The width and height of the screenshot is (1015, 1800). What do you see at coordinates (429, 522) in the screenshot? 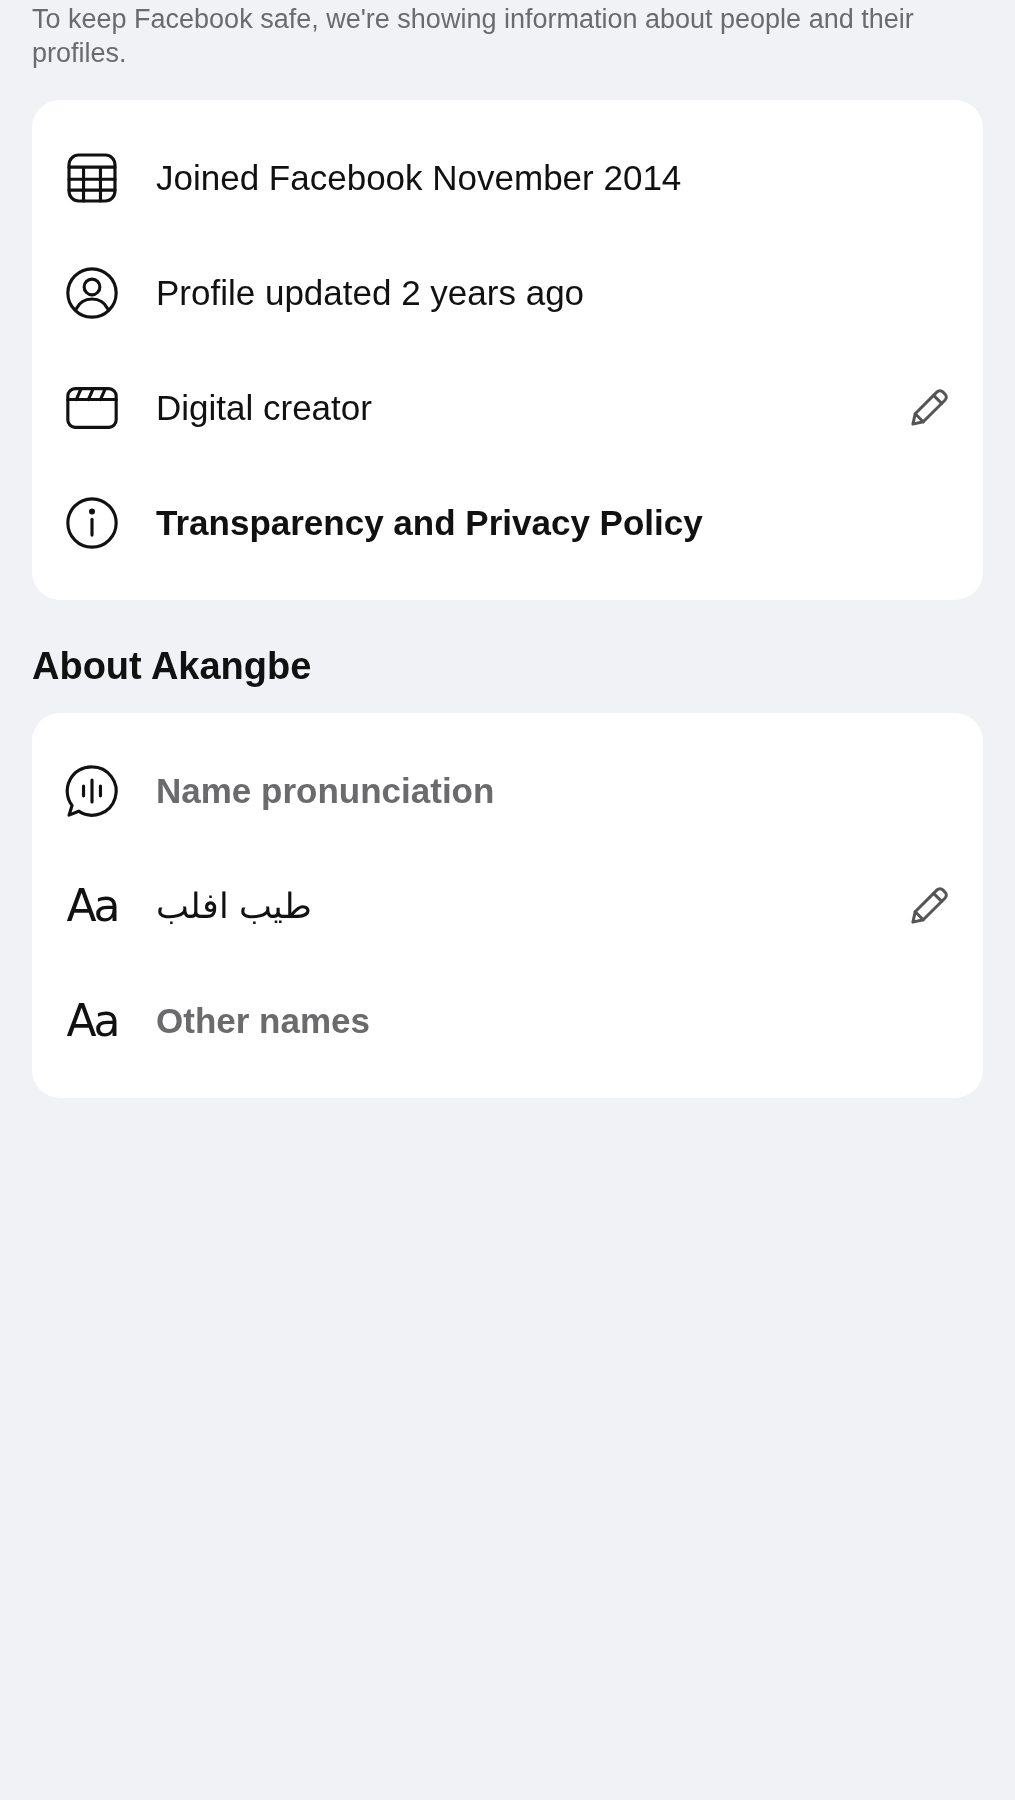
I see `row-label: Transparency and Privacy Policy` at bounding box center [429, 522].